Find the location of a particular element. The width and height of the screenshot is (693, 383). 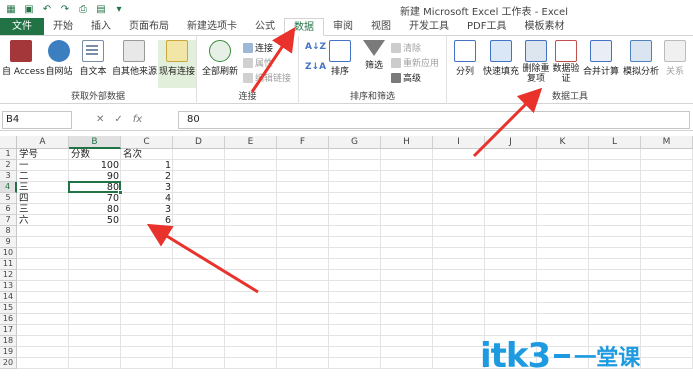

tab-template-assets: 模板素材 is located at coordinates (544, 26).